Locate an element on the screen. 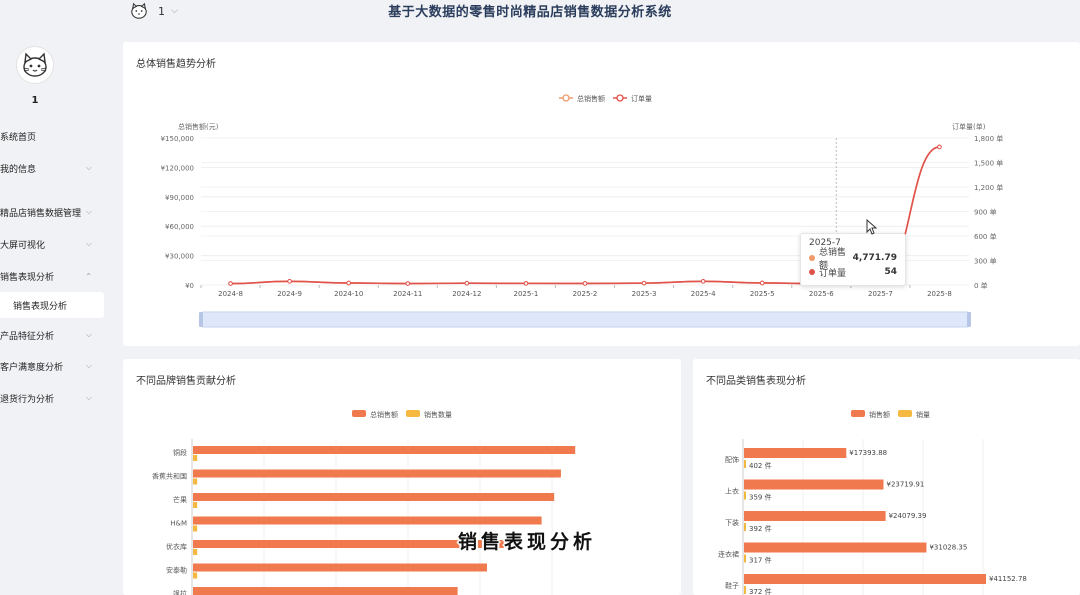 The image size is (1080, 595). tooltip-series-value: 4,771.79 is located at coordinates (874, 258).